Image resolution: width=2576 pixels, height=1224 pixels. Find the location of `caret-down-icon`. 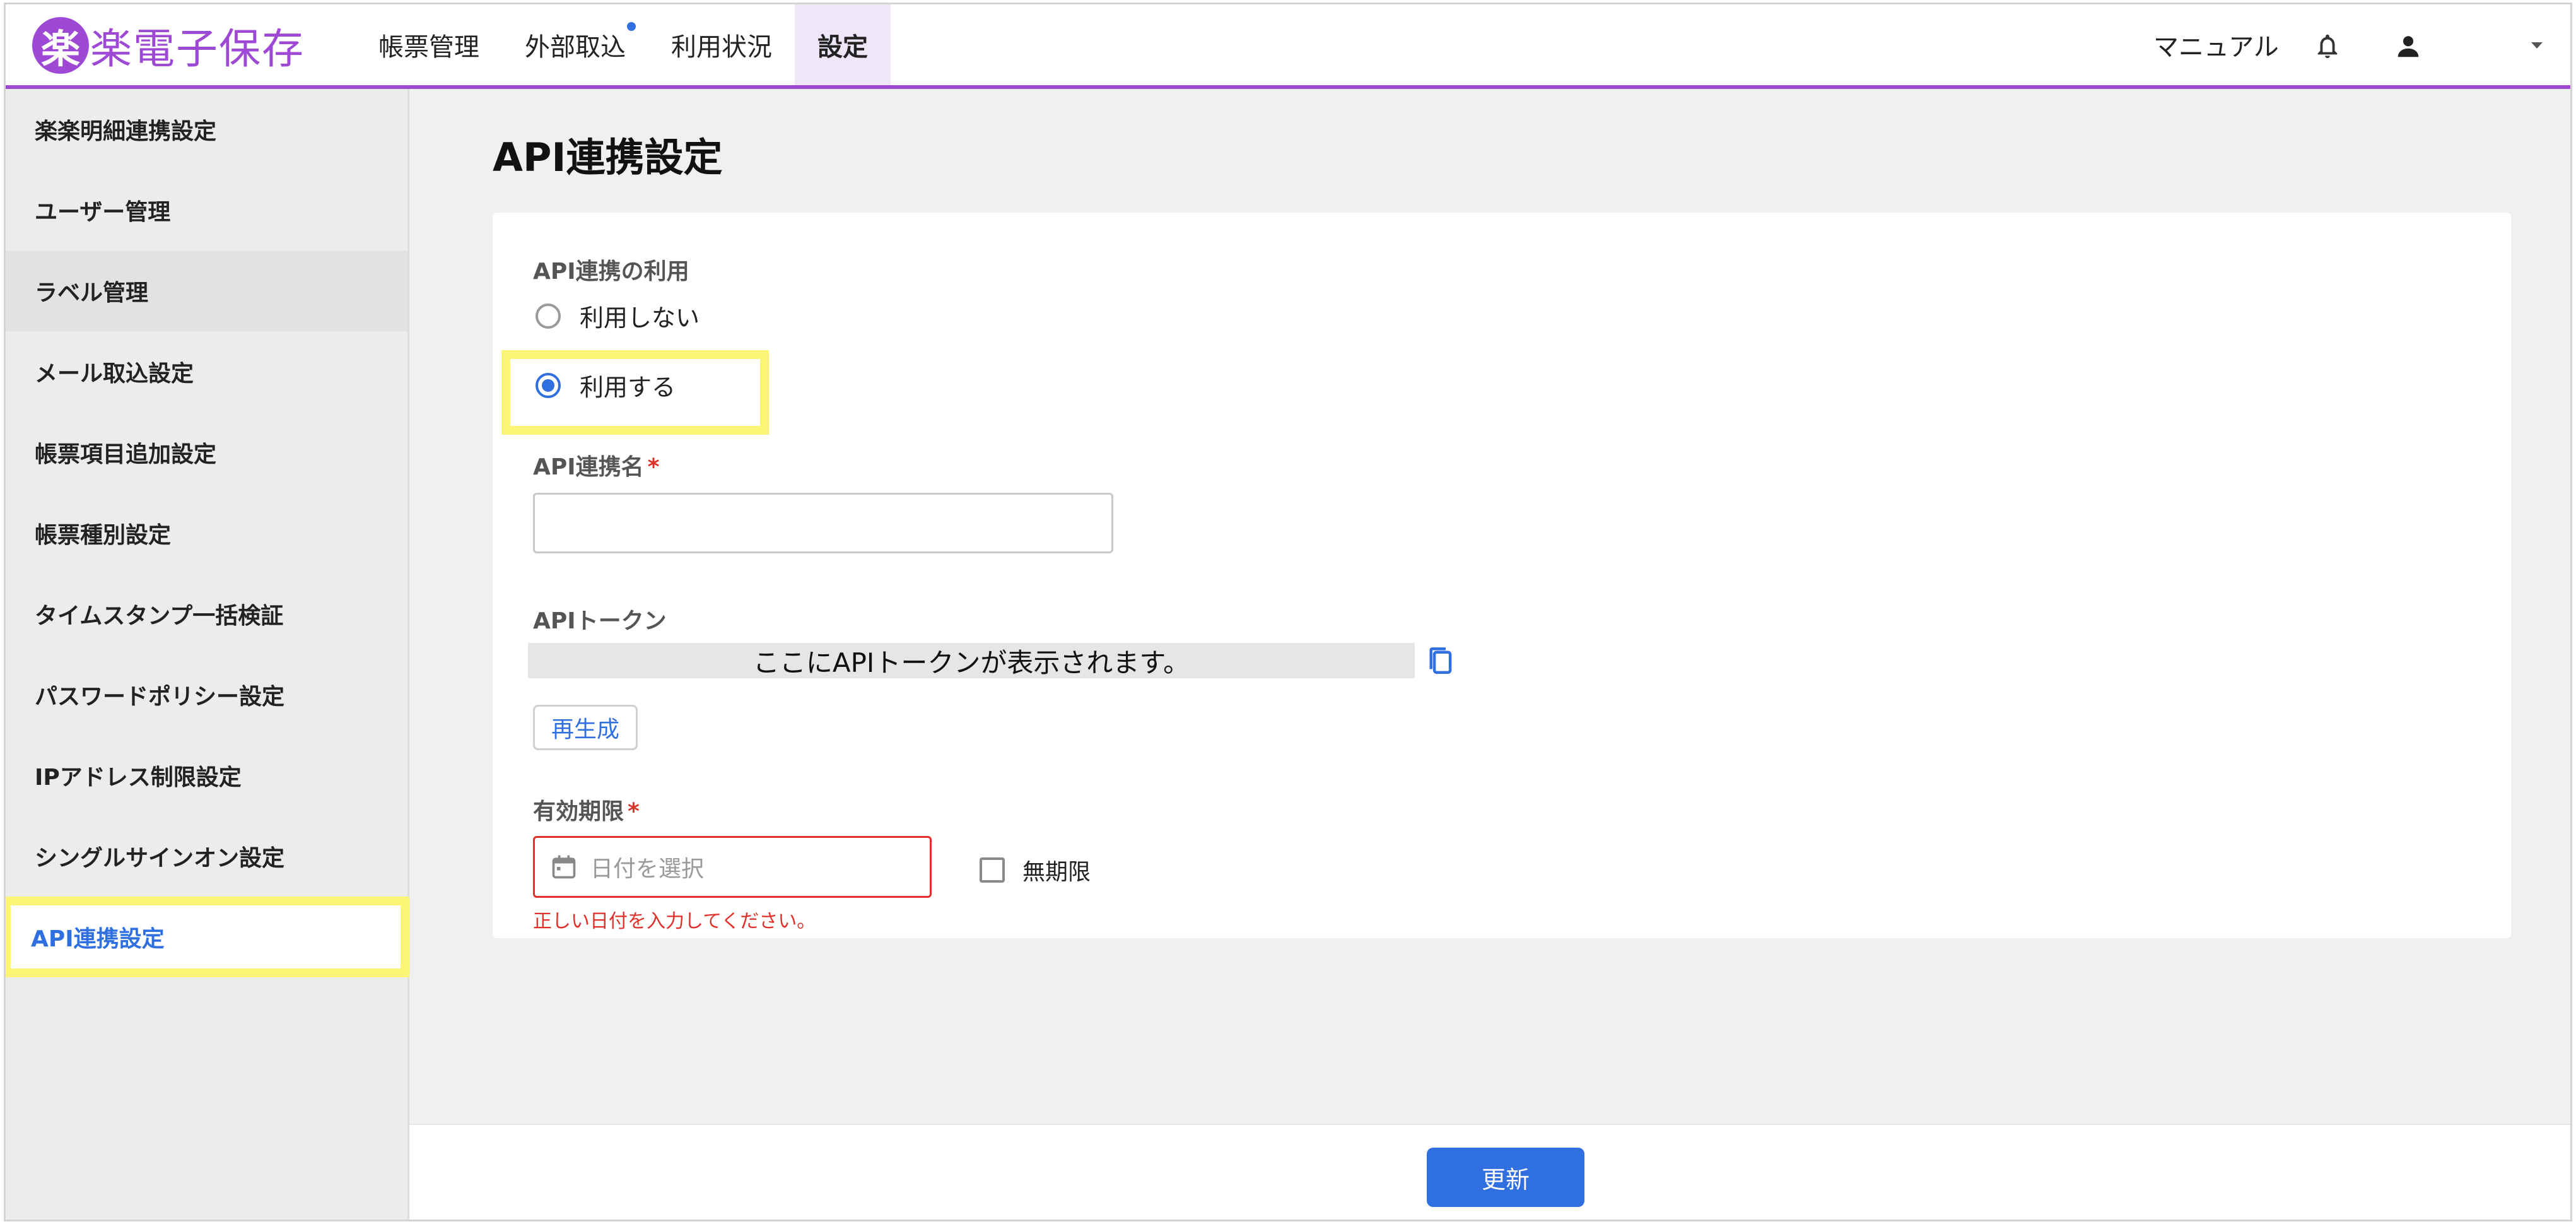

caret-down-icon is located at coordinates (2537, 45).